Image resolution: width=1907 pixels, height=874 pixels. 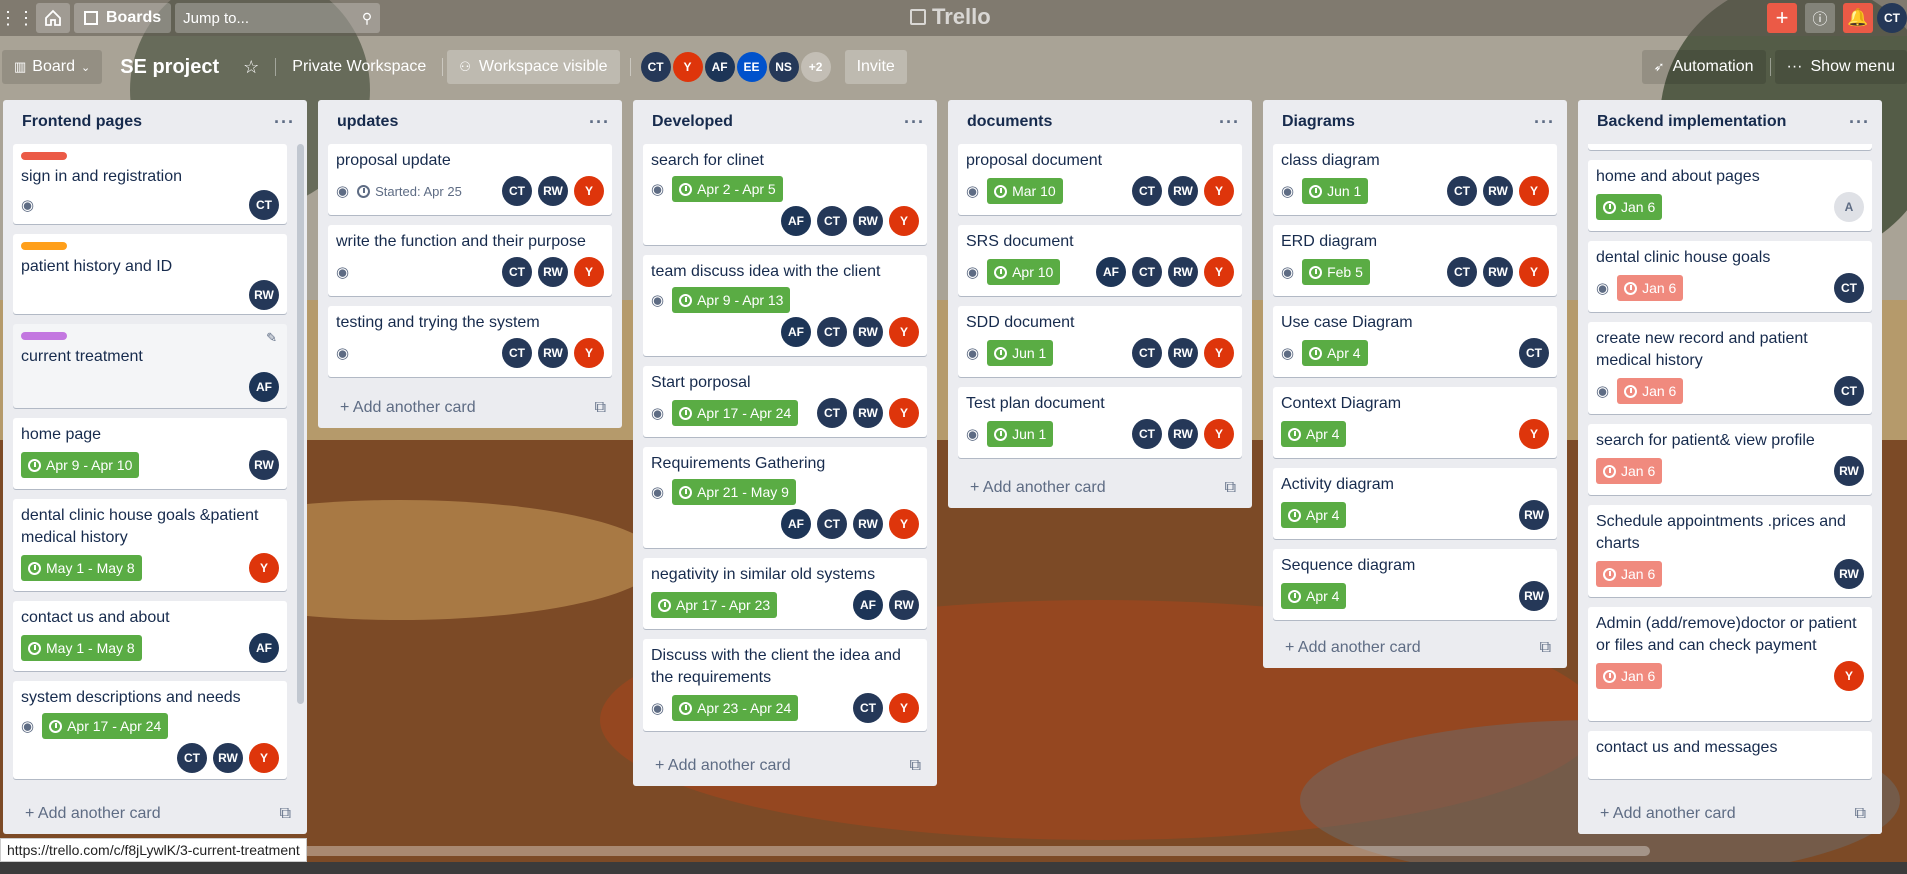 I want to click on card: Sequence diagram Apr 4 RW, so click(x=1415, y=584).